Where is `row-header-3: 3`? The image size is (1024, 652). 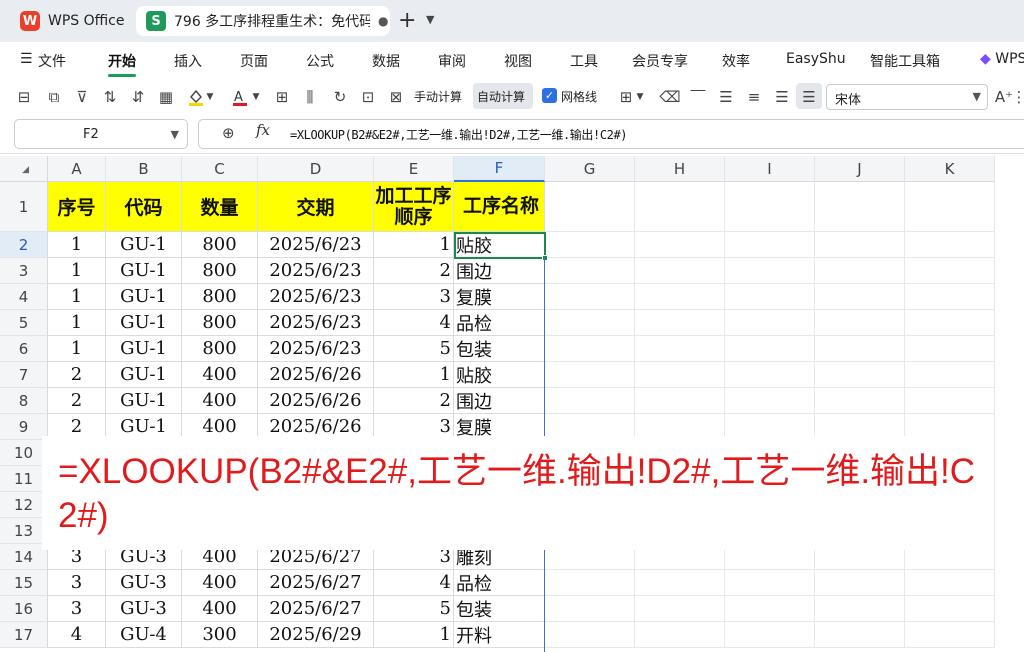
row-header-3: 3 is located at coordinates (24, 271).